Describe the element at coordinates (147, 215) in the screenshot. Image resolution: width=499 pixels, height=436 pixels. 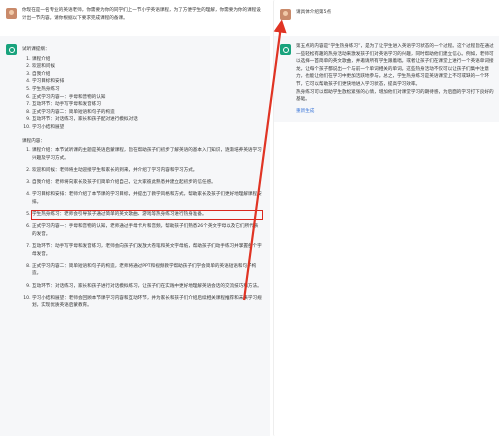
I see `course-item-highlighted: 学生热身练习：老师会引导孩子通过简单的英文歌曲、游戏等热身练习进行热身准备。` at that location.